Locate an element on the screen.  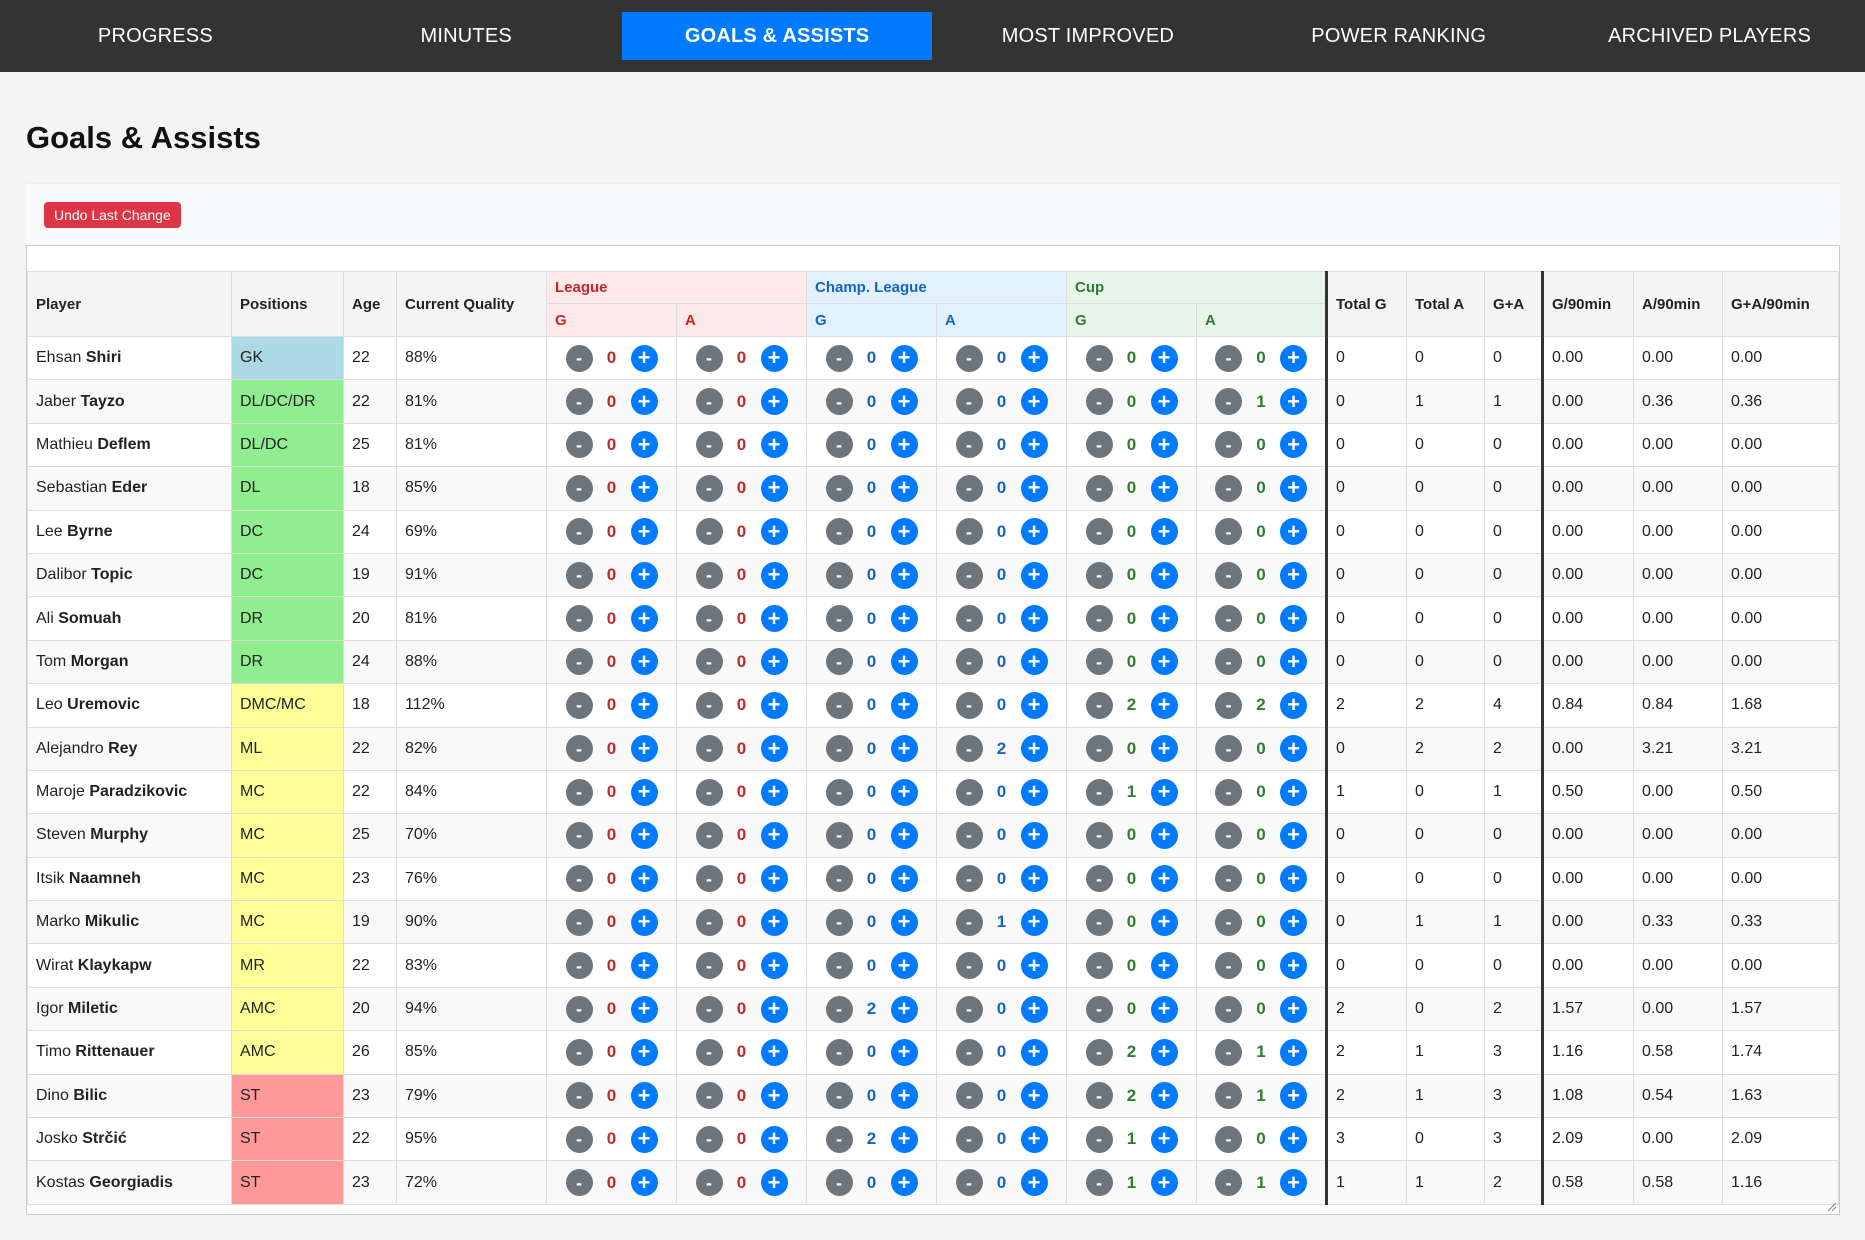
header-g-plus-a: G+A is located at coordinates (1513, 304).